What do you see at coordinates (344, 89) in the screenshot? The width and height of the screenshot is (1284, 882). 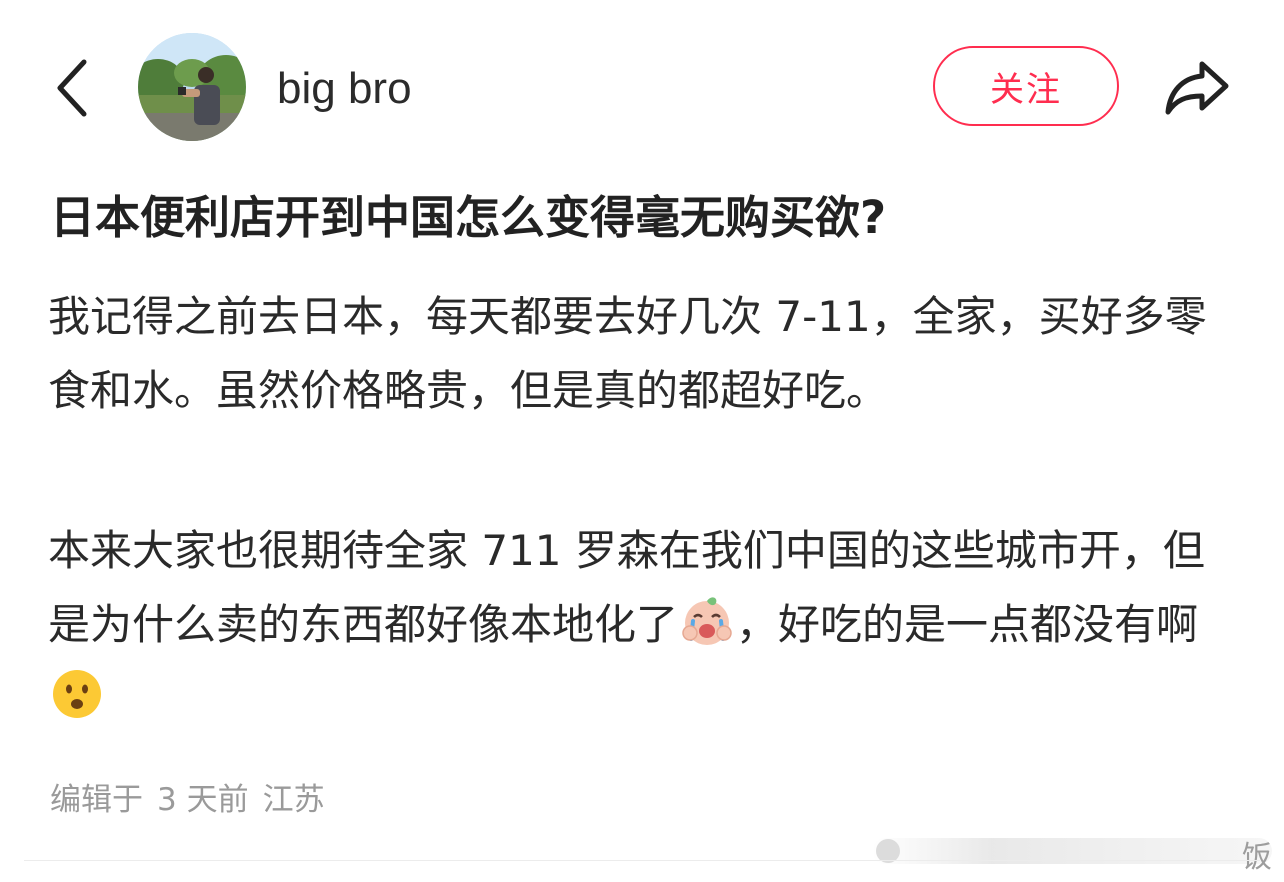 I see `username: big bro` at bounding box center [344, 89].